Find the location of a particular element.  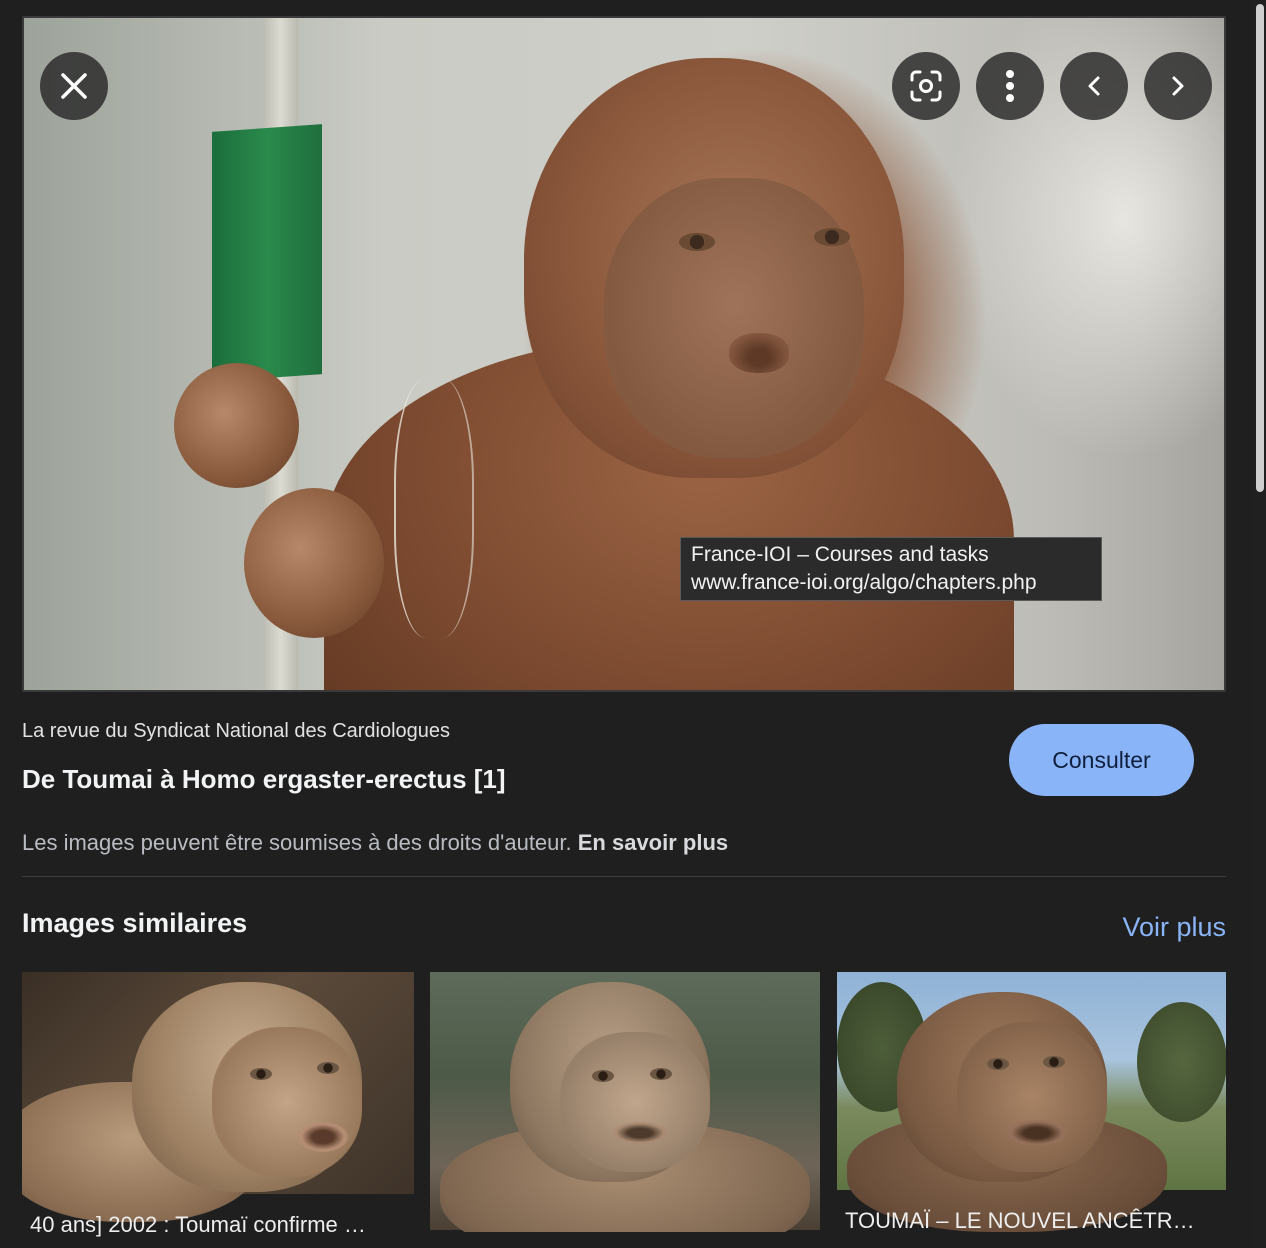

close-icon is located at coordinates (74, 86).